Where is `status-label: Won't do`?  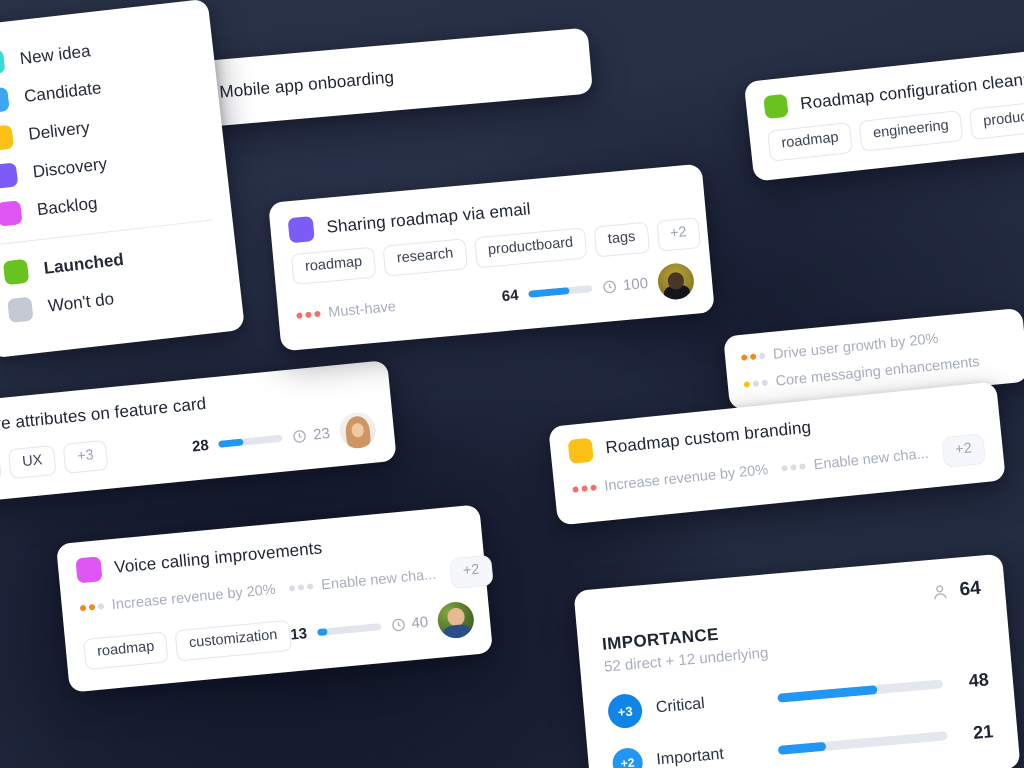
status-label: Won't do is located at coordinates (81, 302).